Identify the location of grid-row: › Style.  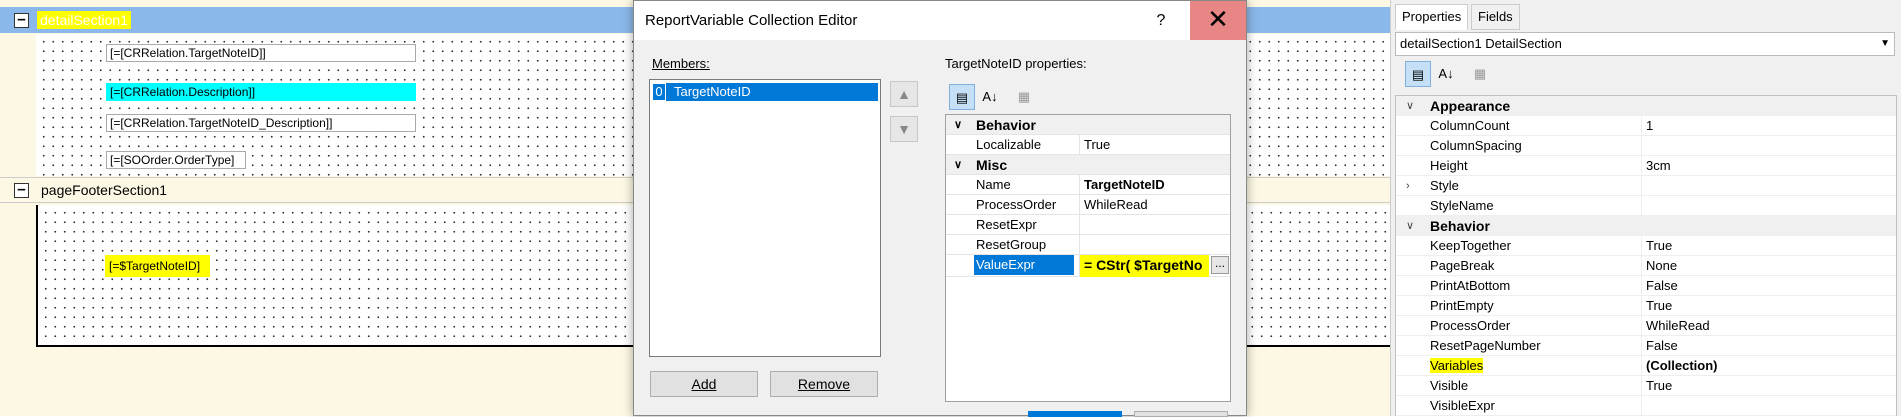
(1646, 186).